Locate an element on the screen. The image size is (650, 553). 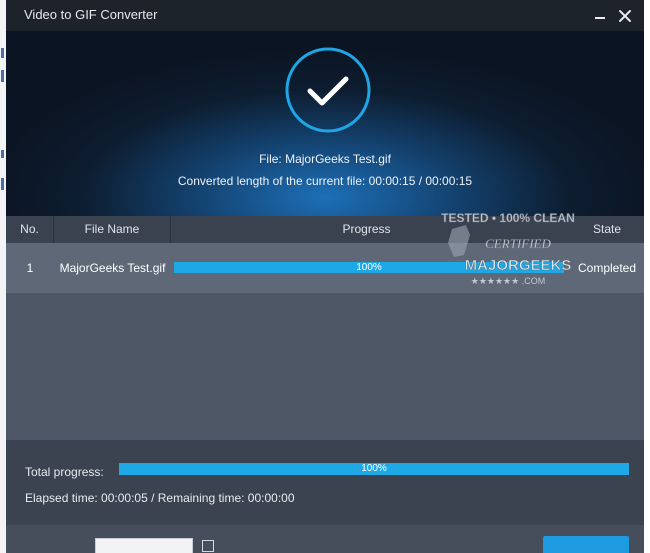
close-icon is located at coordinates (625, 16).